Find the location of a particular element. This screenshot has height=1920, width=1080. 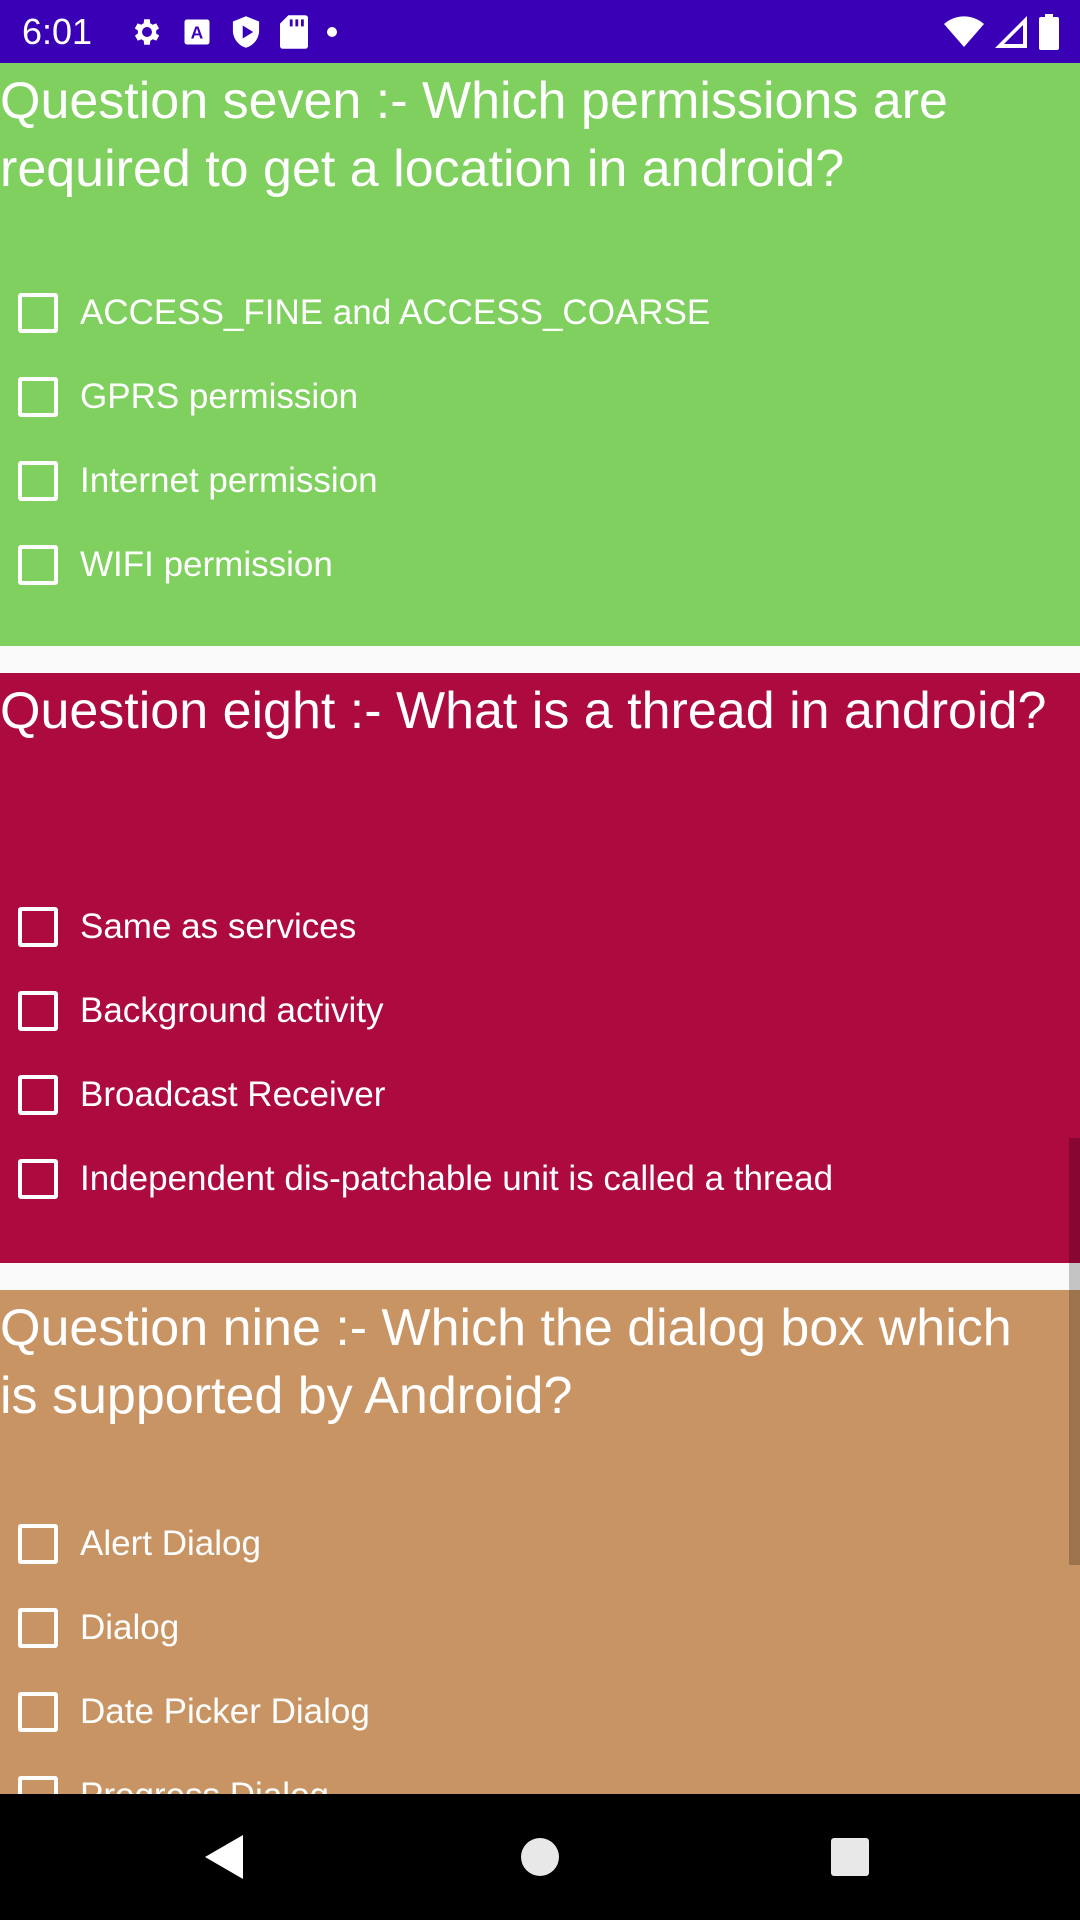

option-checkbox: Date Picker Dialog is located at coordinates (540, 1712).